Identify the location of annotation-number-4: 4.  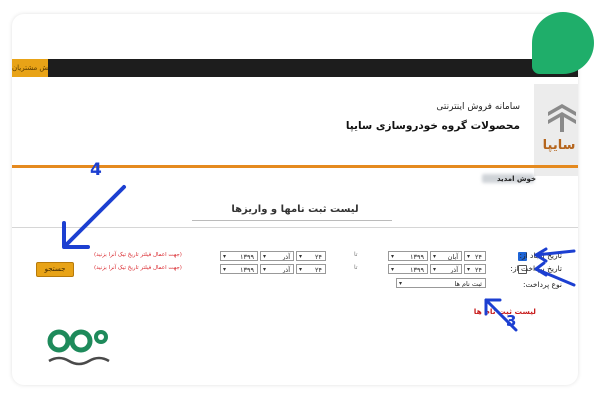
(96, 170).